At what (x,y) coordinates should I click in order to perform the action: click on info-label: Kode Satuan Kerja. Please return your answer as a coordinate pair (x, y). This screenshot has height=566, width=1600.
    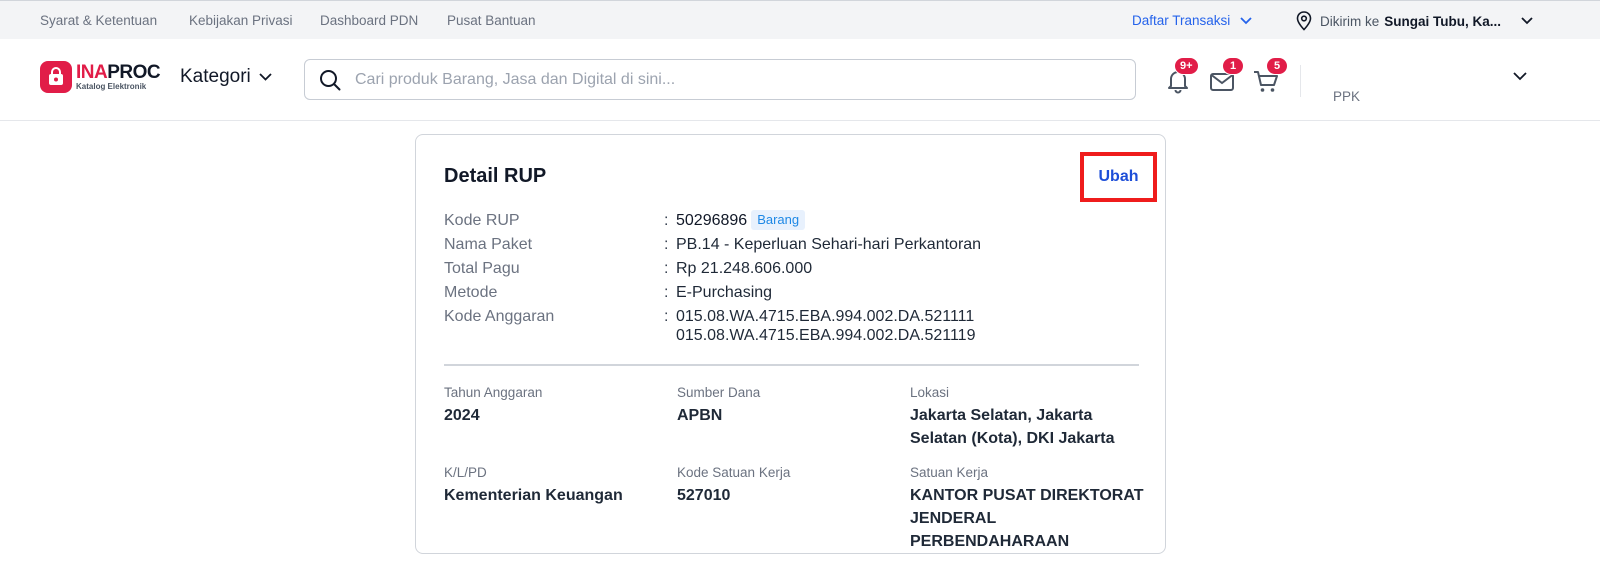
    Looking at the image, I should click on (734, 472).